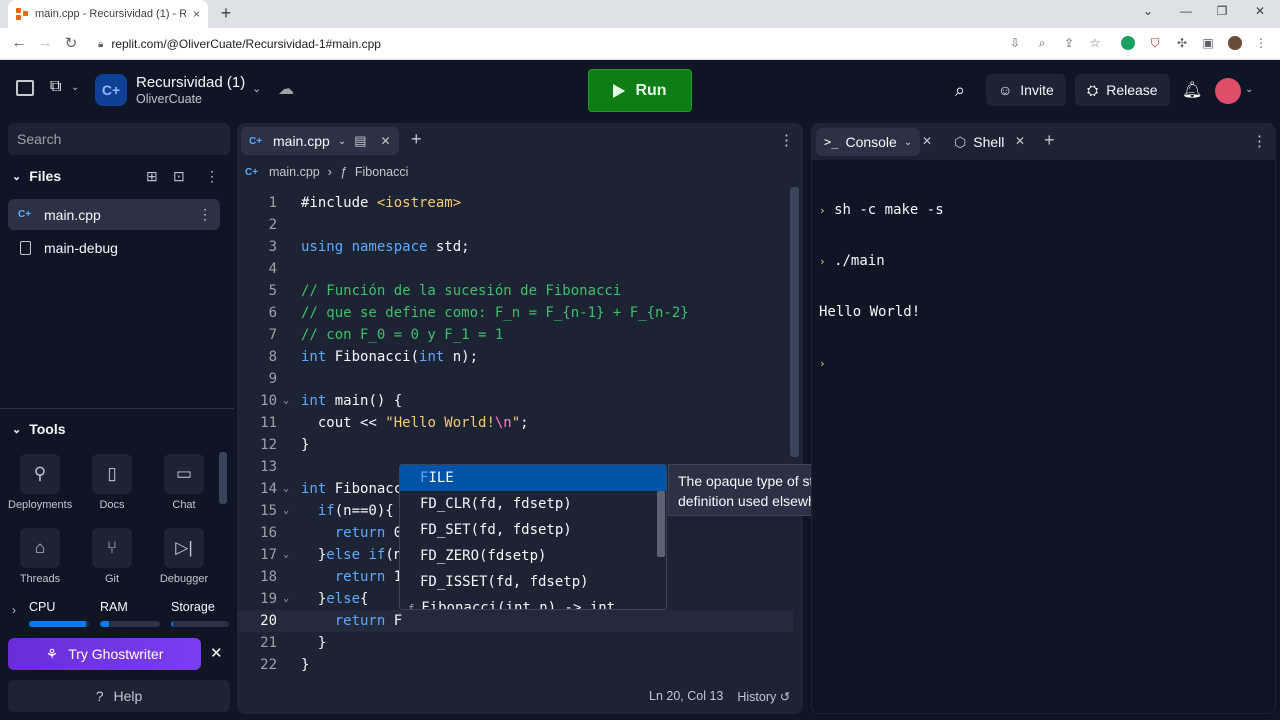  I want to click on user-avatar, so click(1228, 91).